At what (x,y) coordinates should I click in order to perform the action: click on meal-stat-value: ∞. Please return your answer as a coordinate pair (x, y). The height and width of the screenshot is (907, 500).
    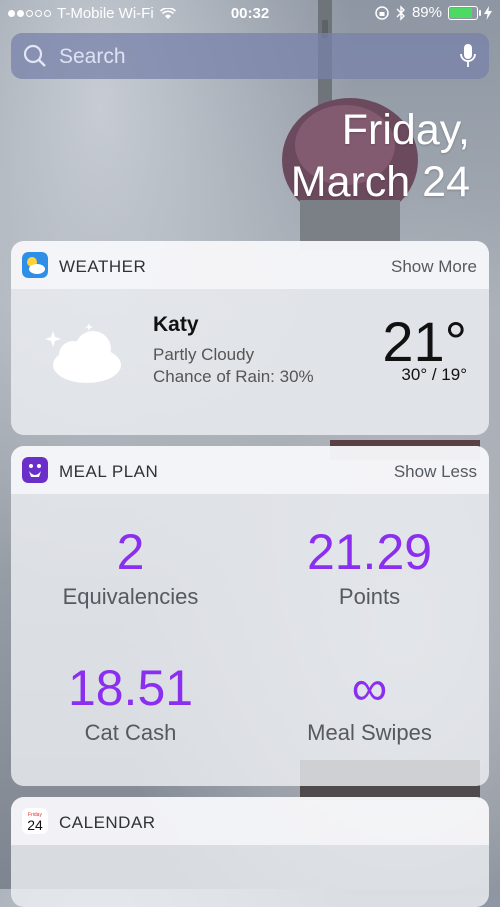
    Looking at the image, I should click on (369, 688).